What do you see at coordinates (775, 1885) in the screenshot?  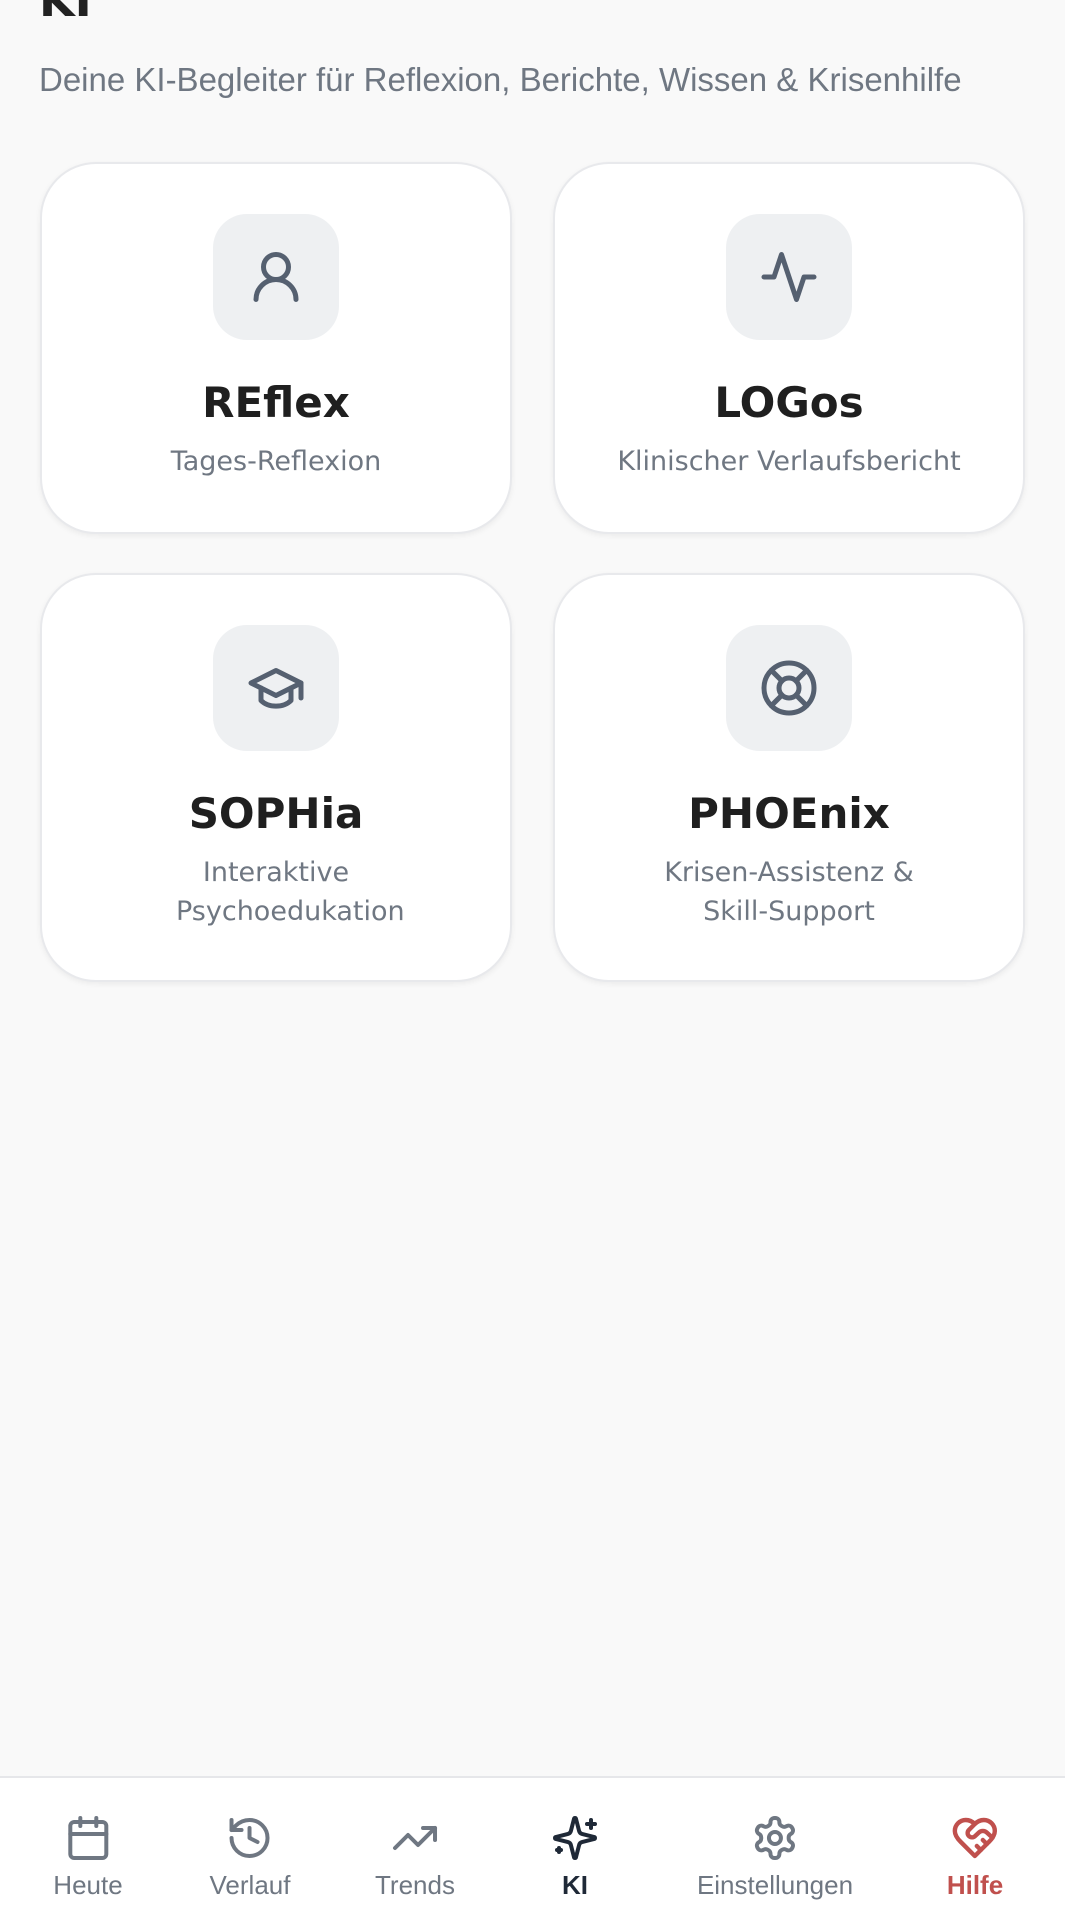 I see `nav-label: Einstellungen` at bounding box center [775, 1885].